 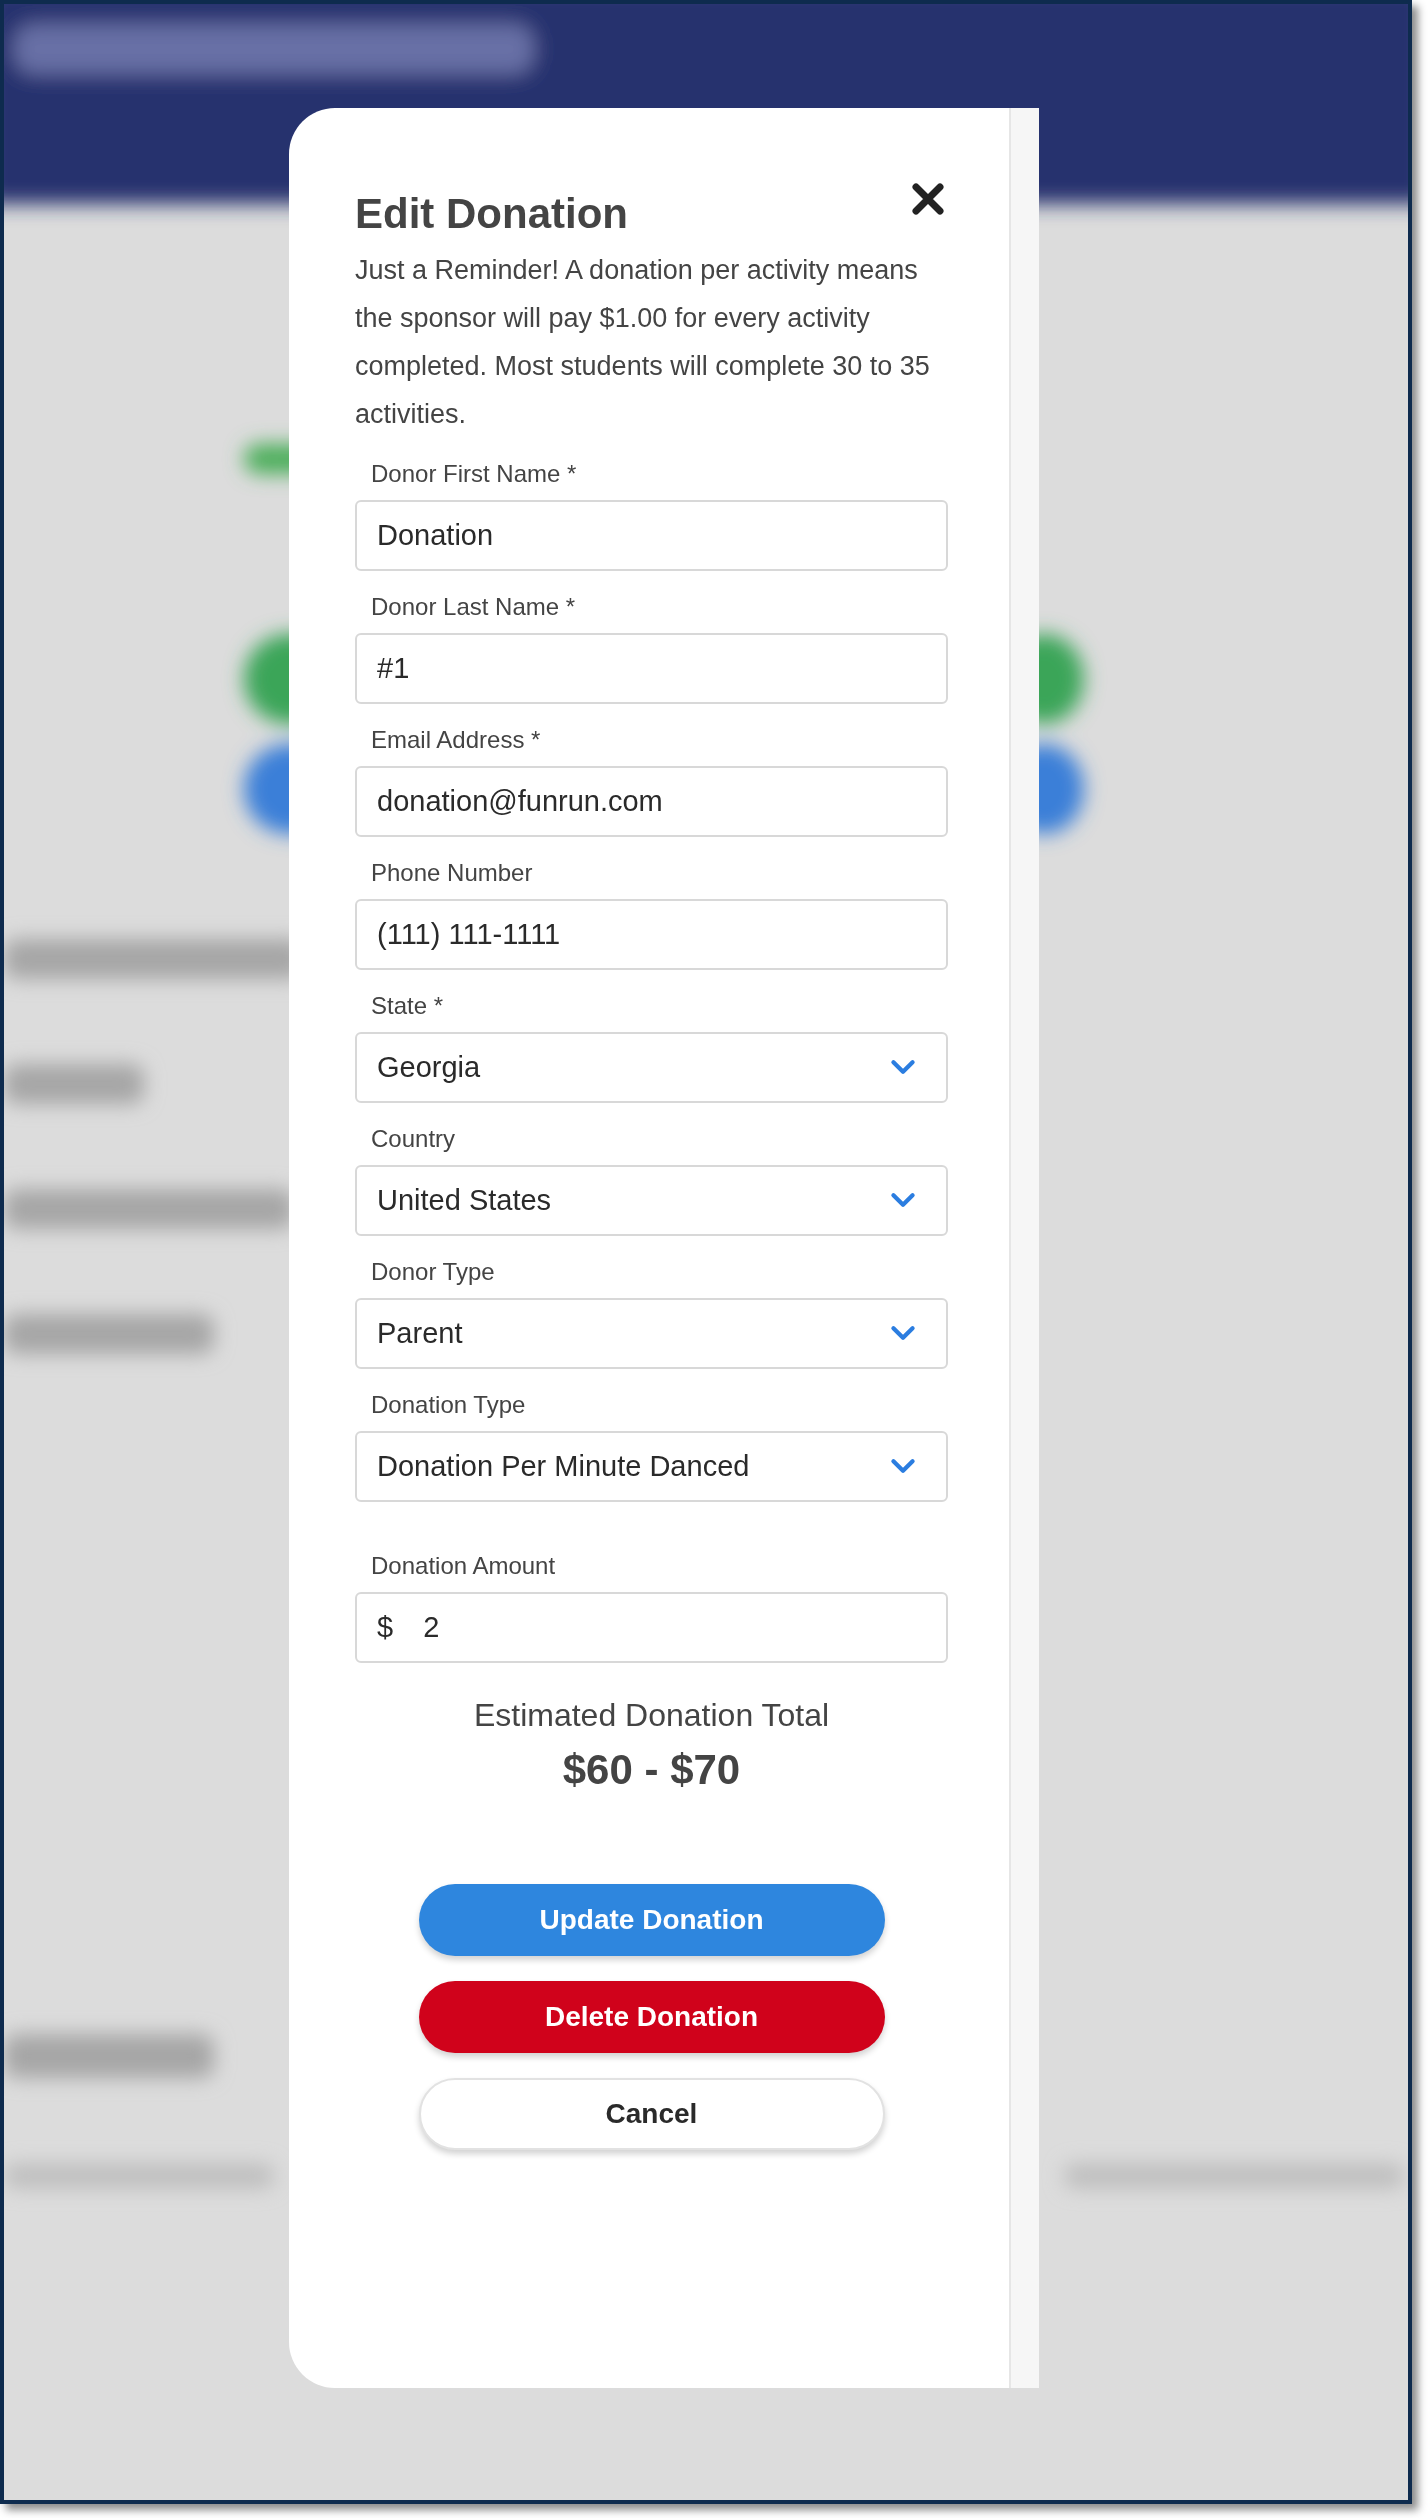 I want to click on amount-field: $ 2, so click(x=651, y=1627).